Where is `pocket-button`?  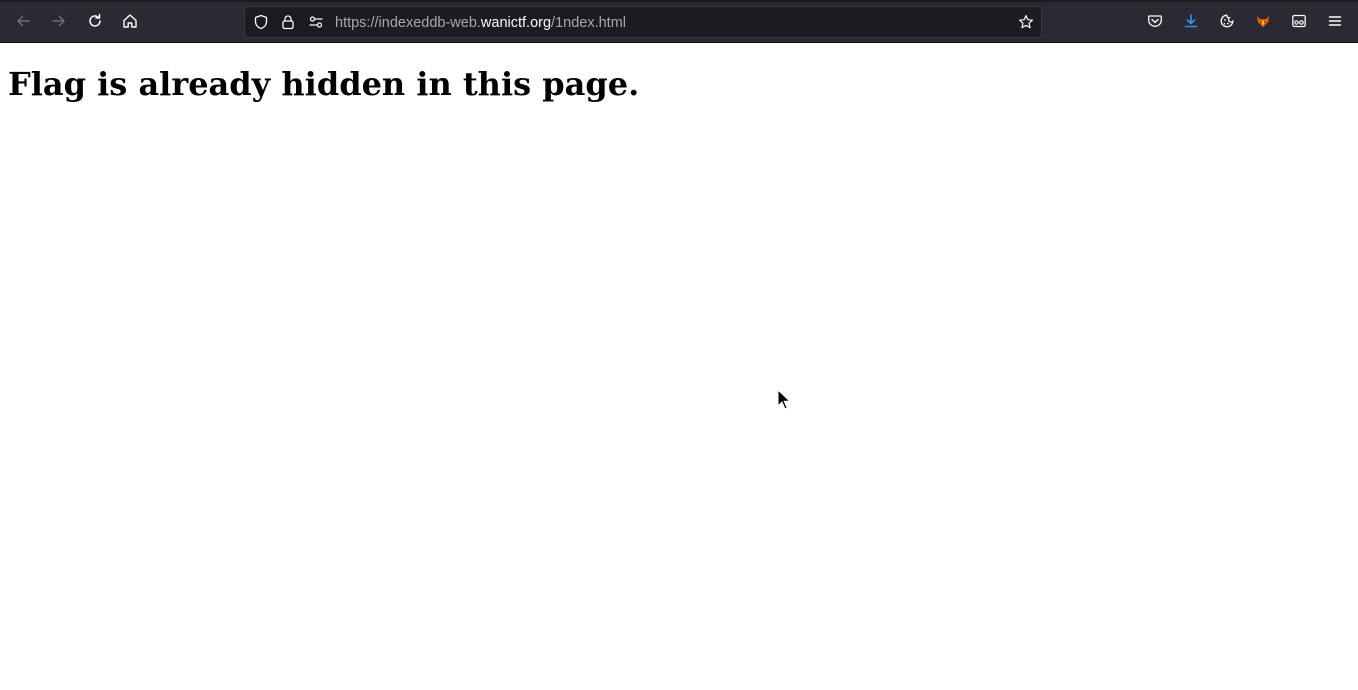 pocket-button is located at coordinates (1155, 21).